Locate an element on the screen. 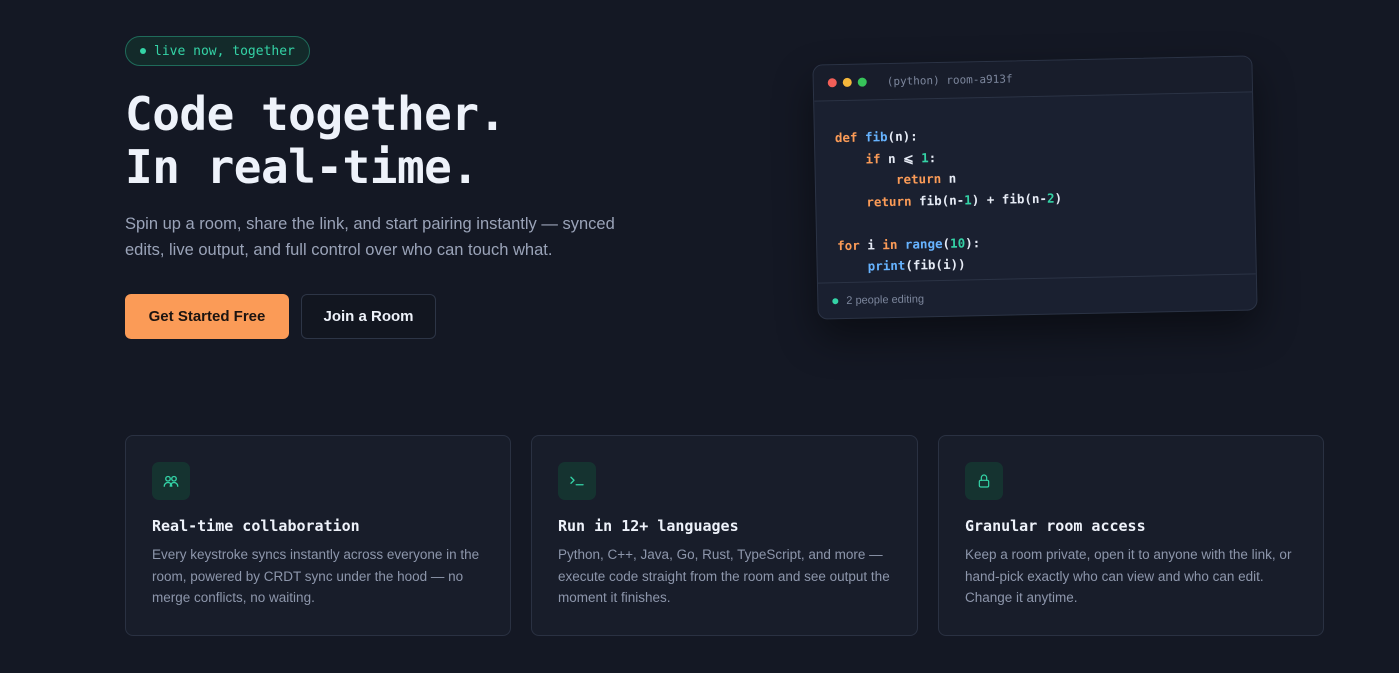 The height and width of the screenshot is (673, 1399). live-dot-icon is located at coordinates (143, 51).